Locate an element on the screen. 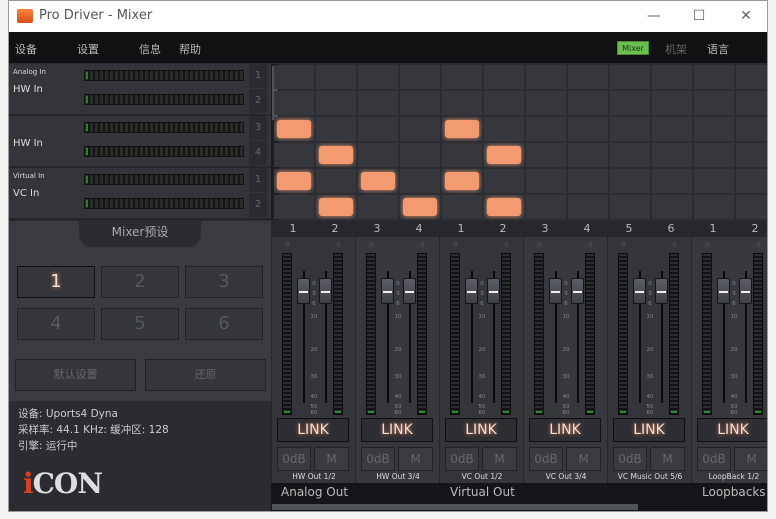  menu-device: 设备 is located at coordinates (26, 49).